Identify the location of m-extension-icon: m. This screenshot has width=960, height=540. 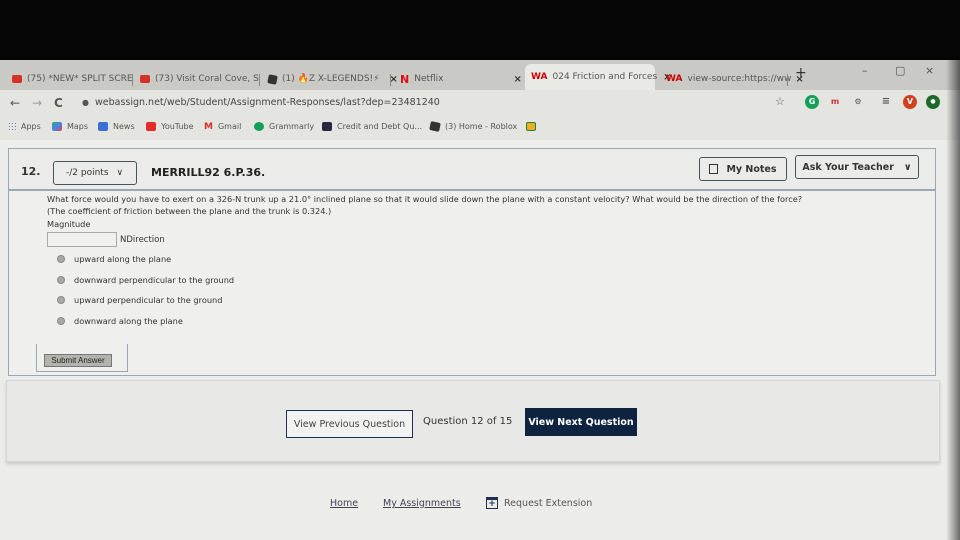
(835, 102).